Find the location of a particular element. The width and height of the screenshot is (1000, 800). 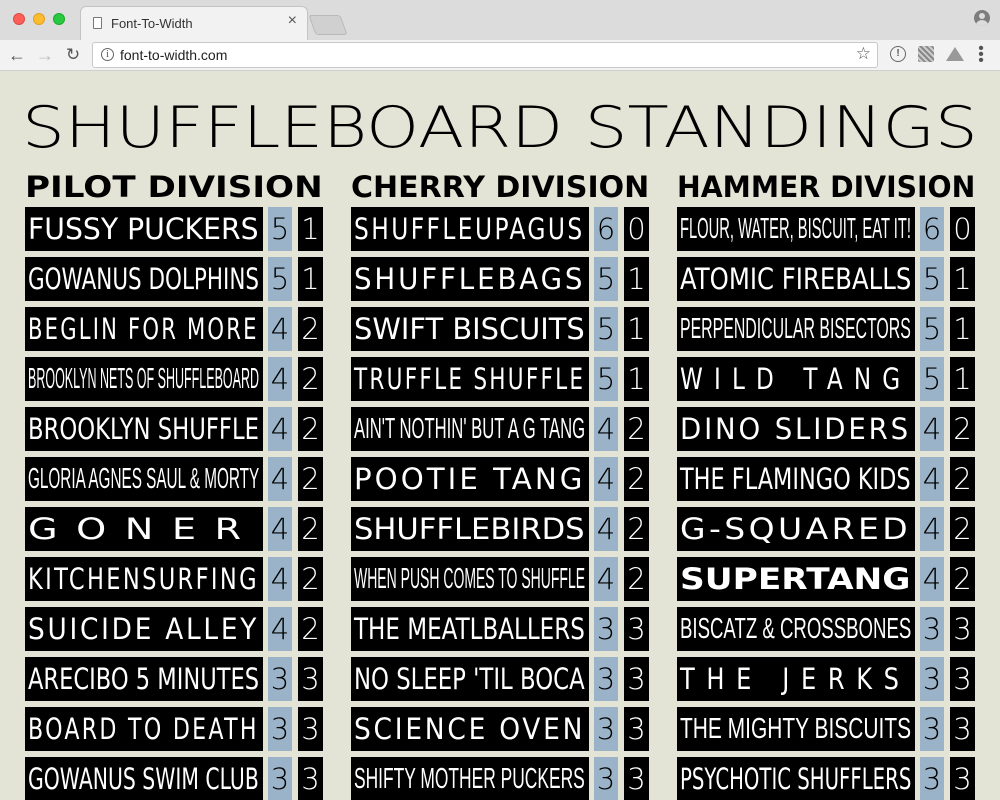

team-name-cell: BISCATZ & CROSSBONES is located at coordinates (796, 629).